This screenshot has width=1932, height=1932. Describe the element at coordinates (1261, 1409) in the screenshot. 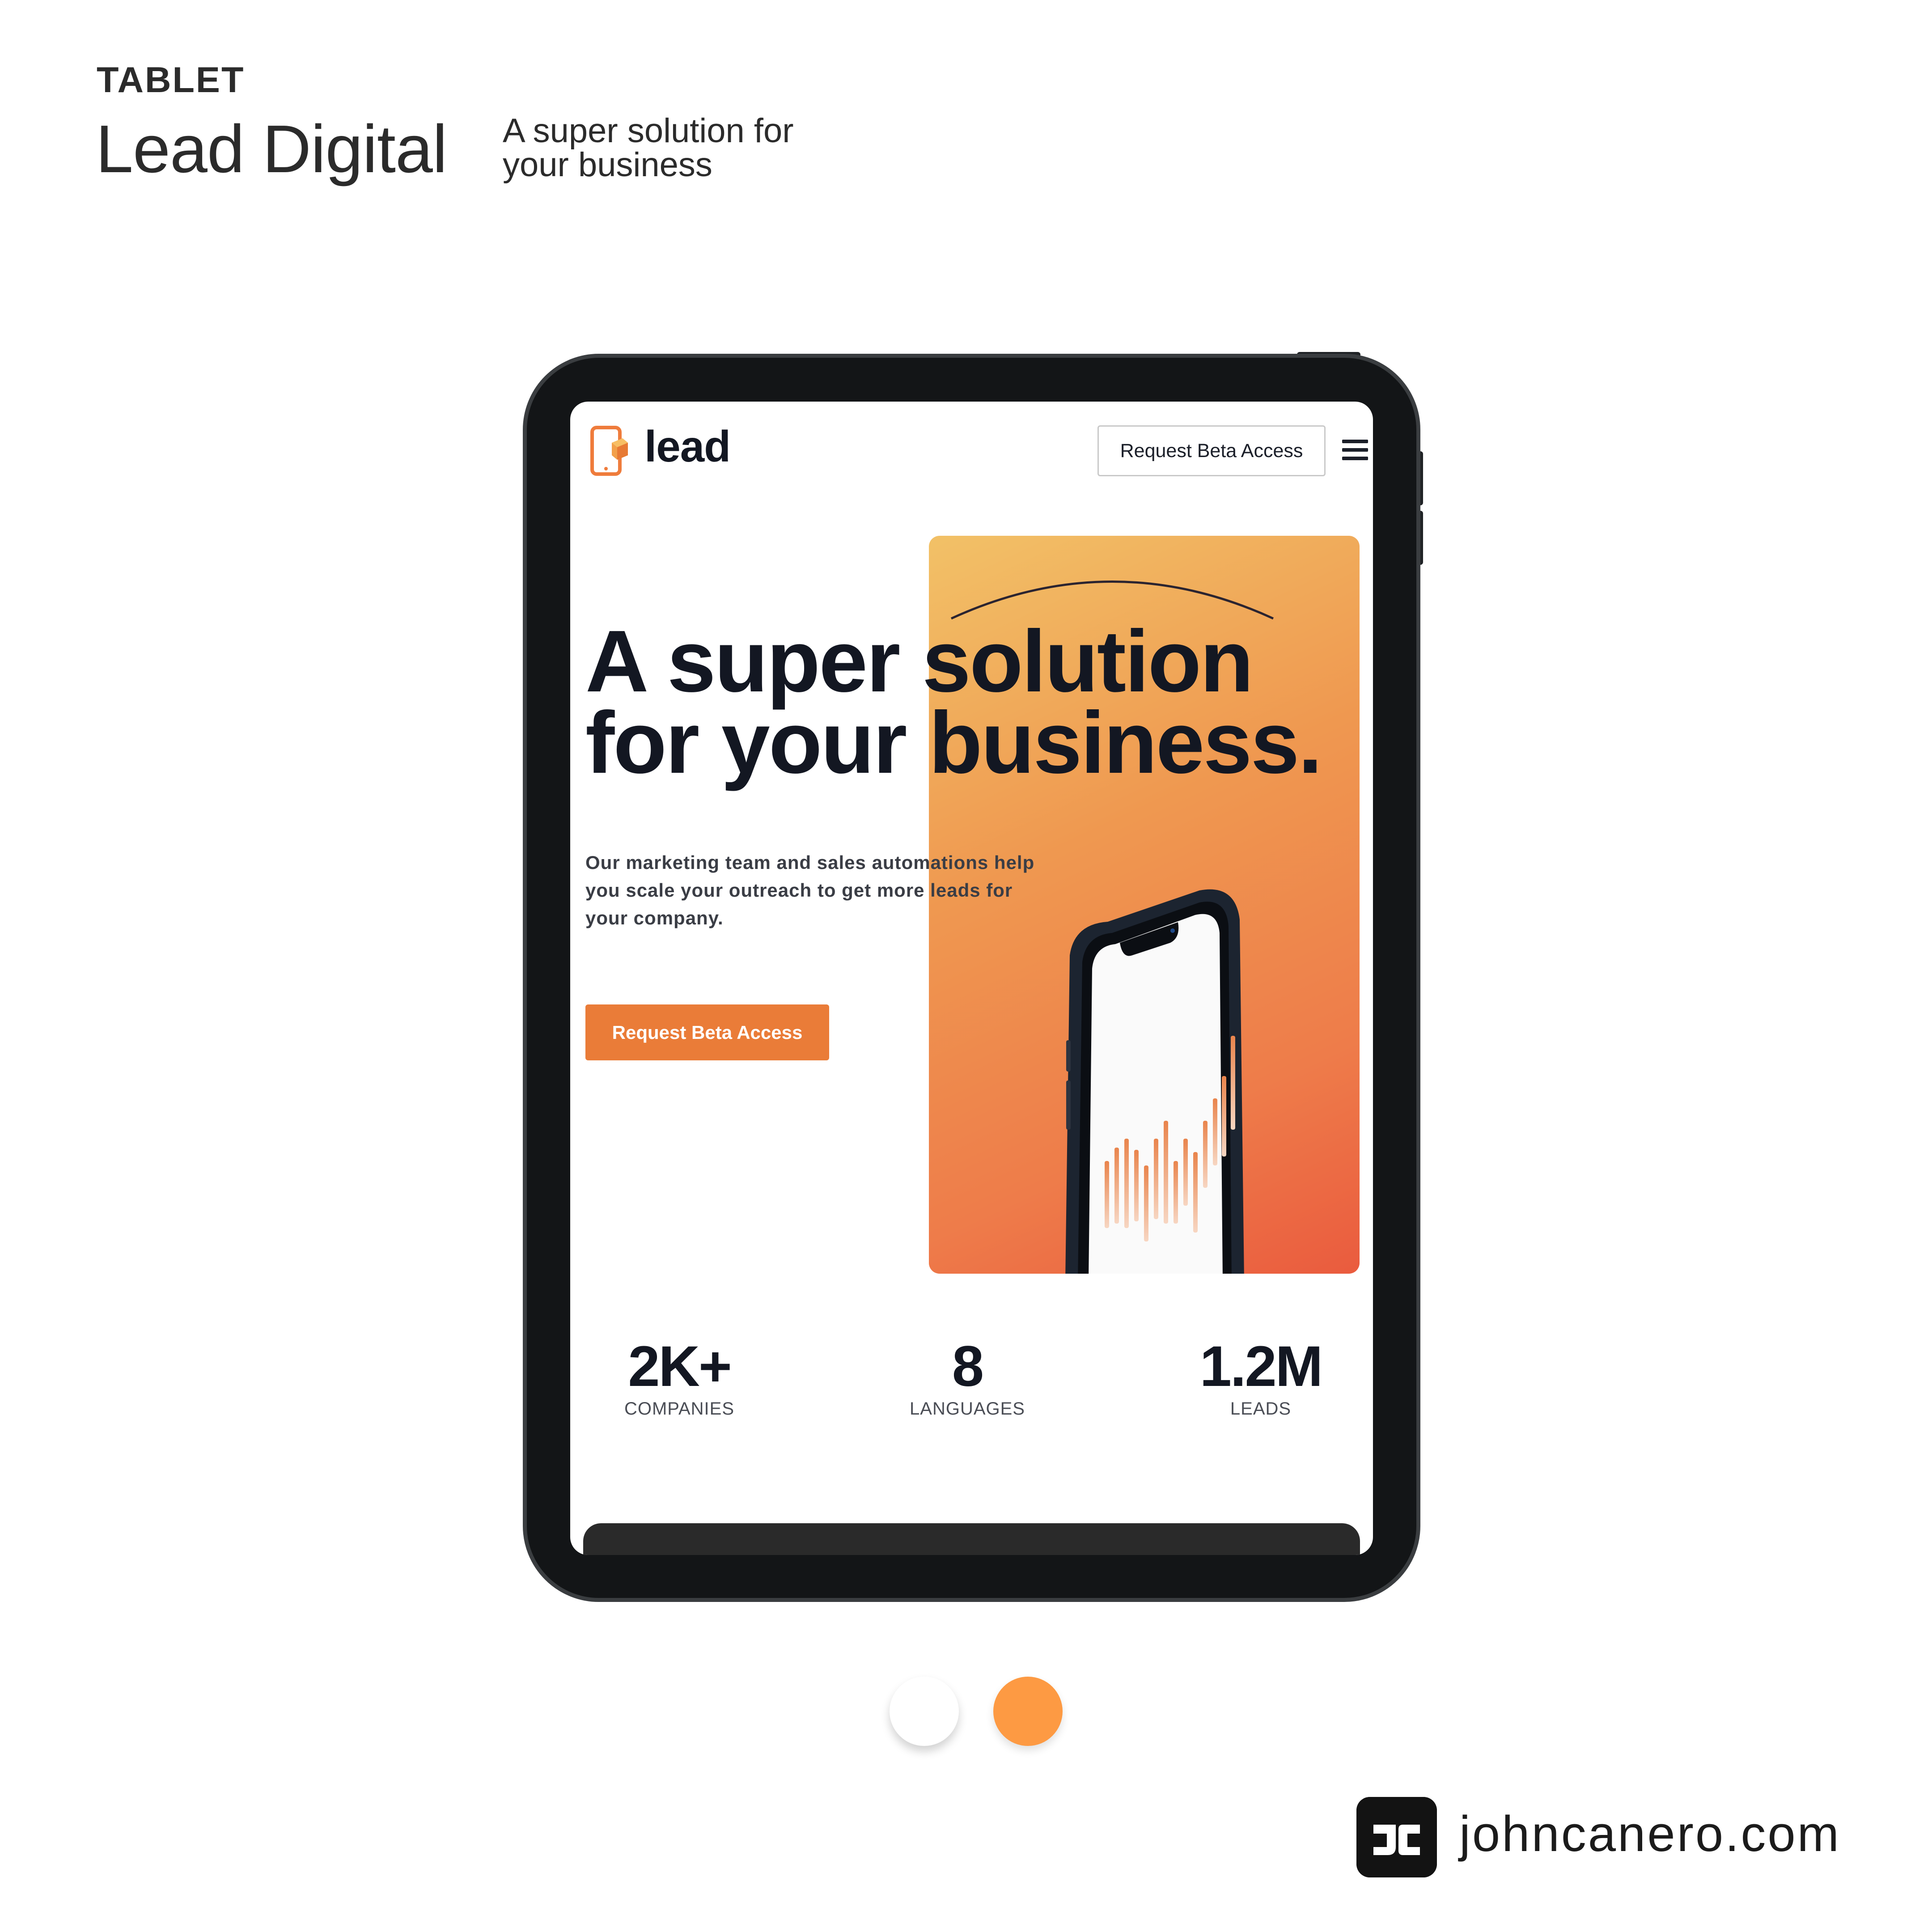

I see `stat-label: LEADS` at that location.